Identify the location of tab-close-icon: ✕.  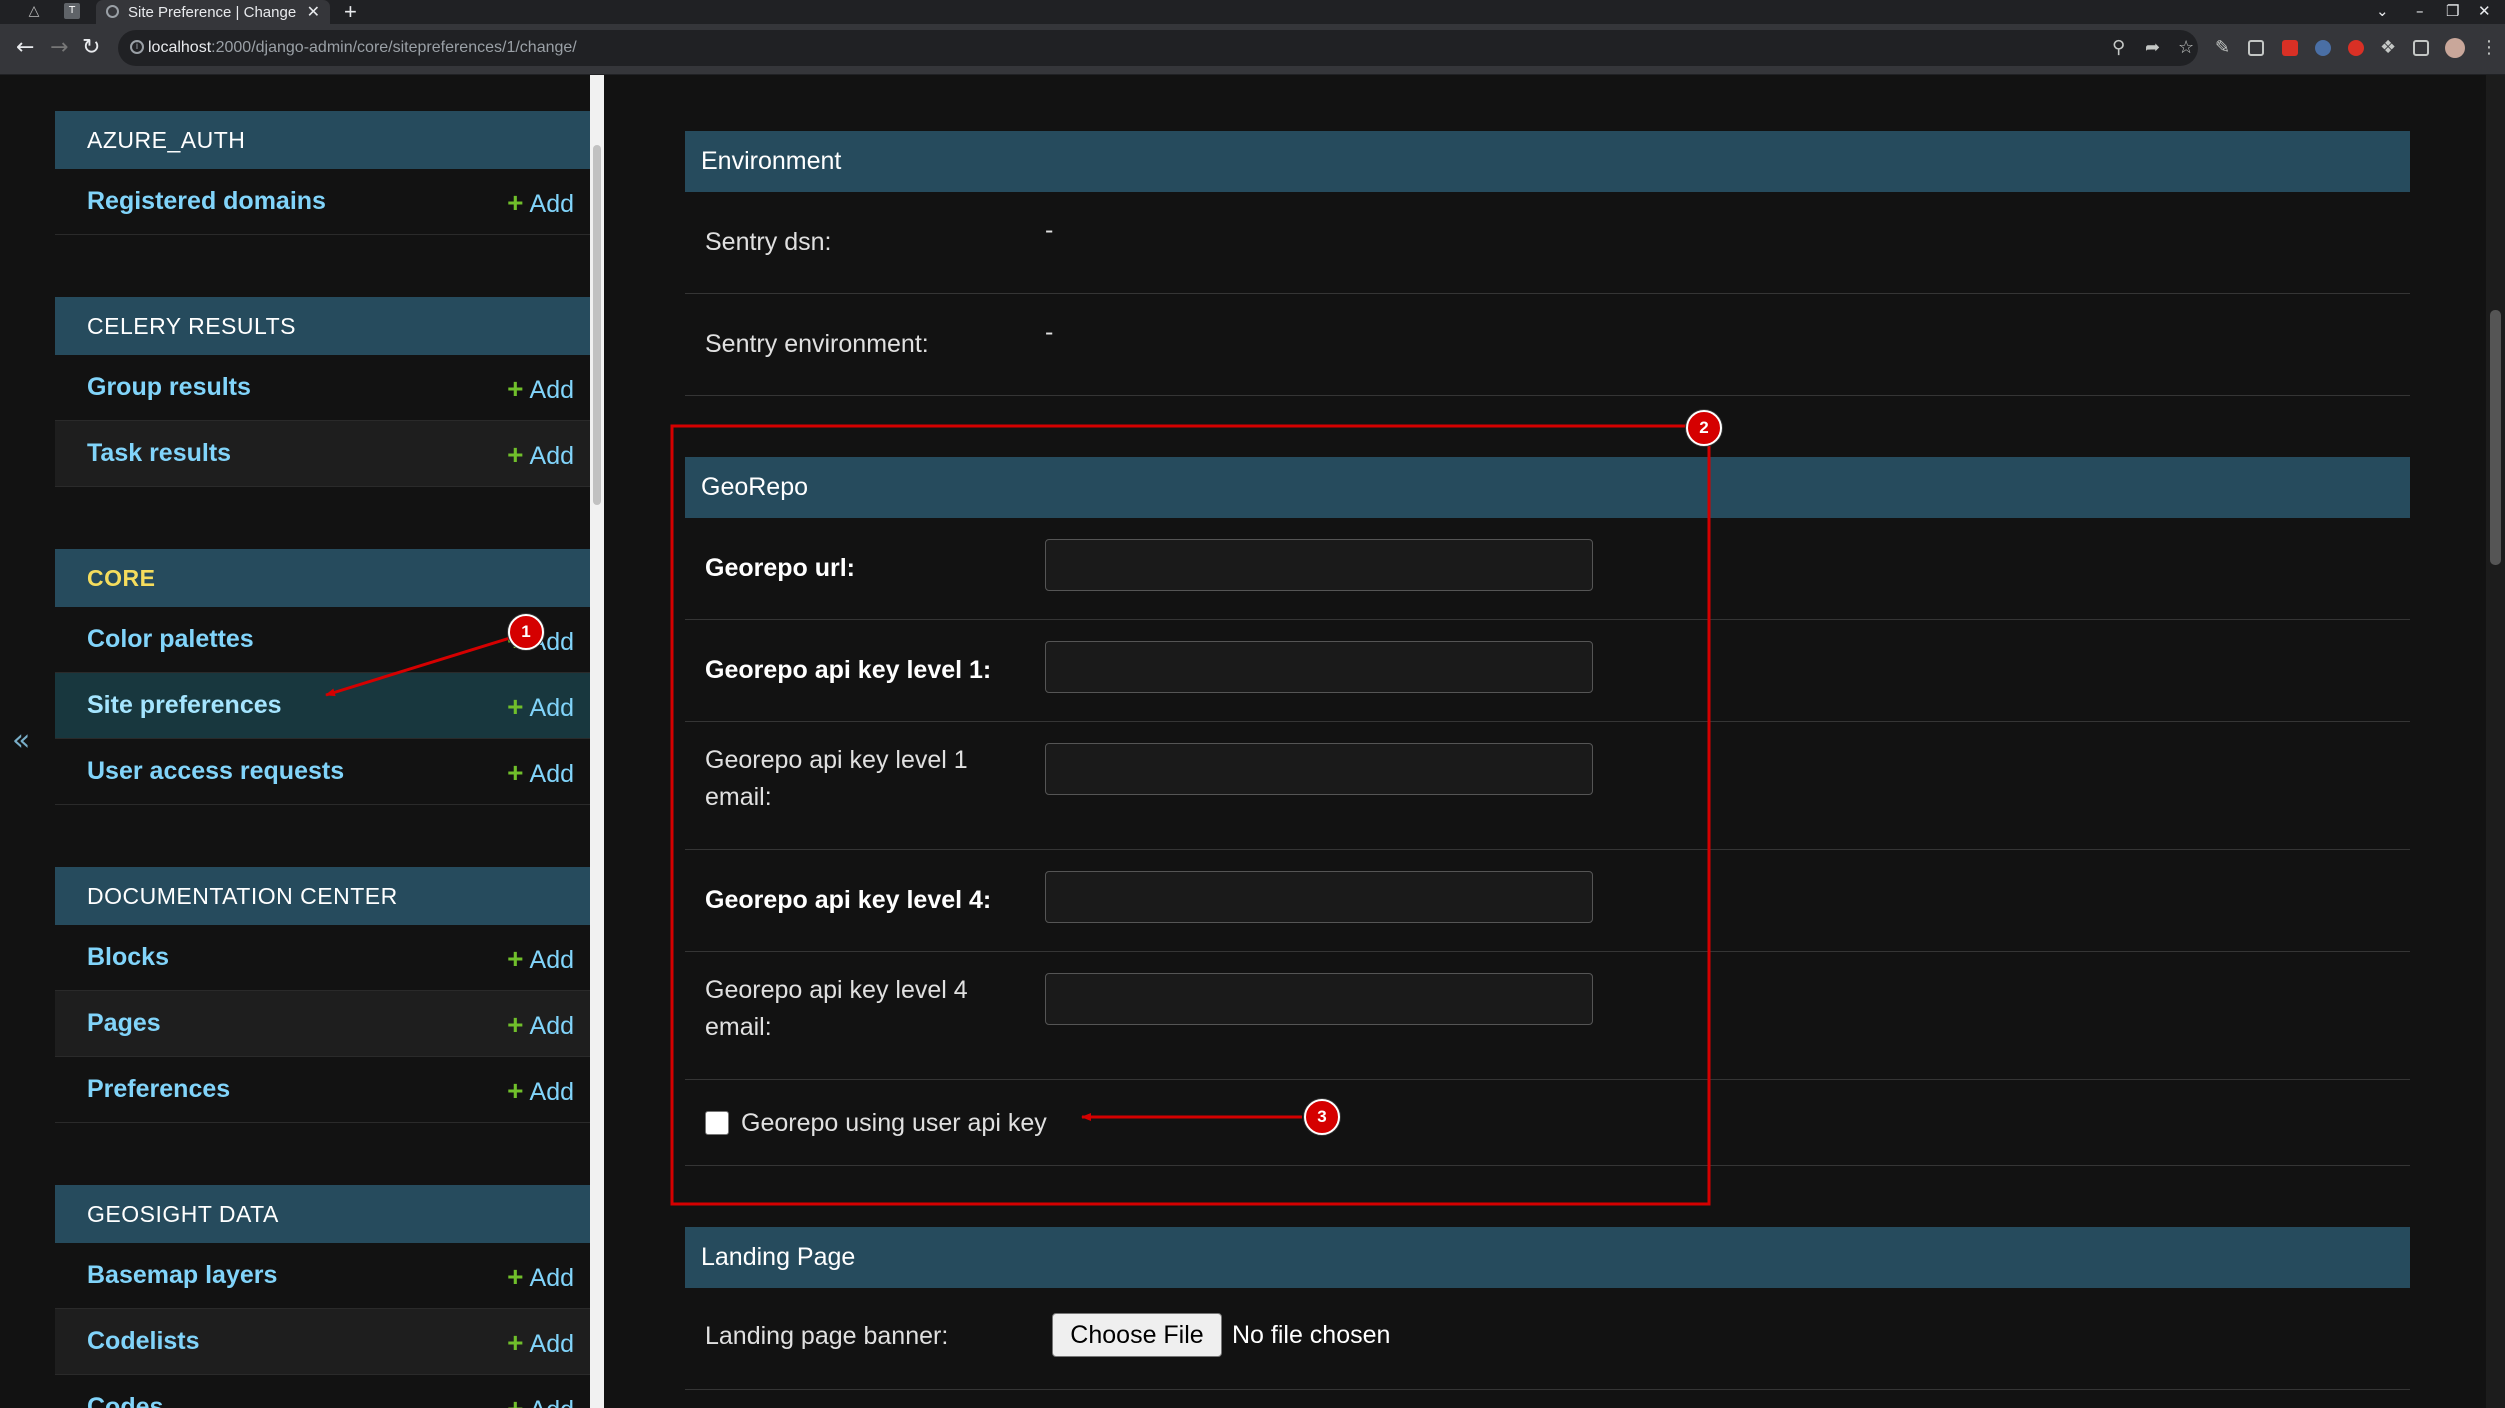
(313, 12).